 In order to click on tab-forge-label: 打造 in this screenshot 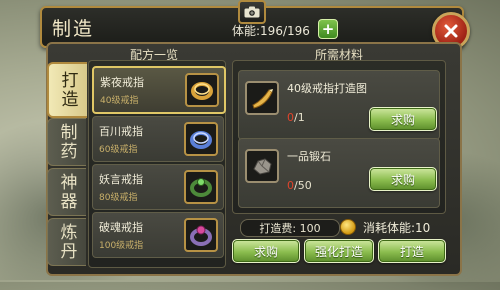, I will do `click(67, 90)`.